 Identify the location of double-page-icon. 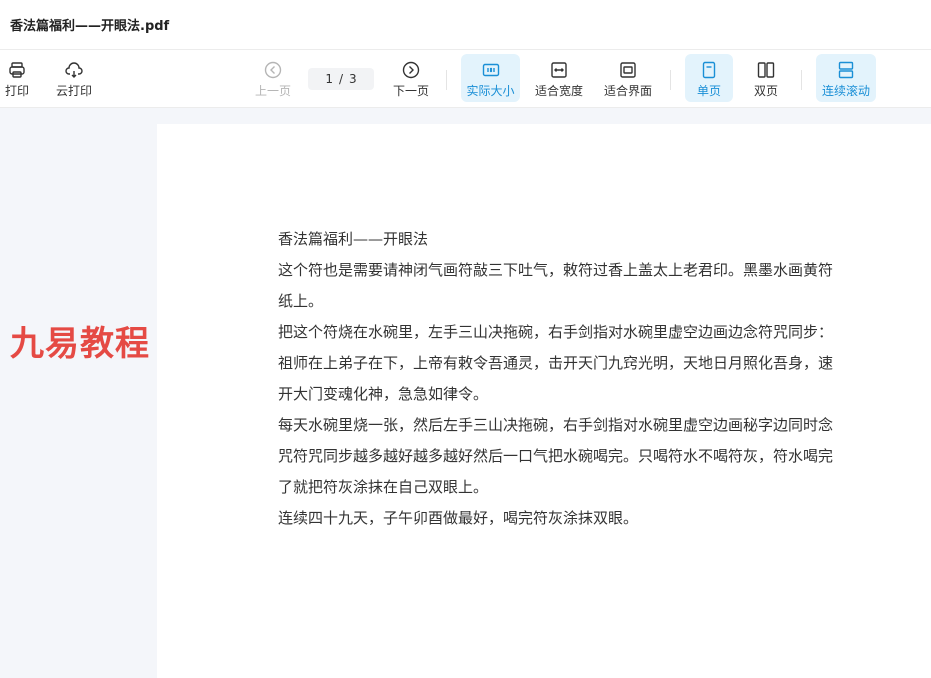
(766, 70).